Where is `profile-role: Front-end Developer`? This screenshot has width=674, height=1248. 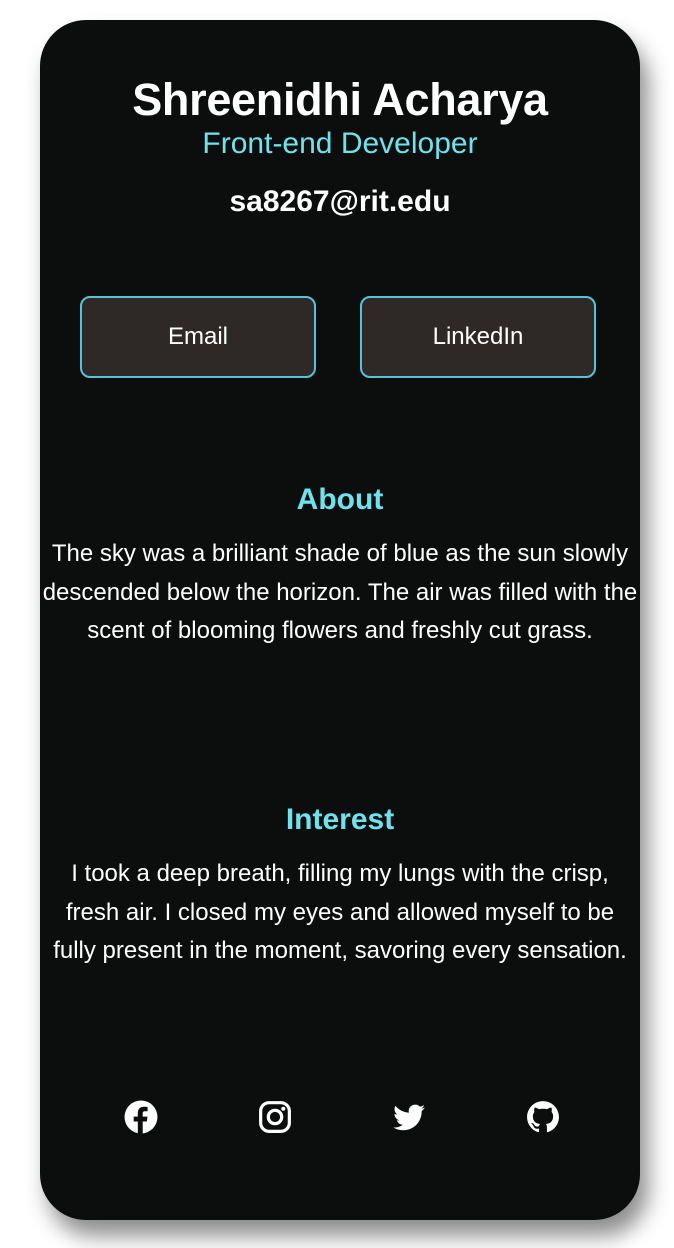
profile-role: Front-end Developer is located at coordinates (340, 143).